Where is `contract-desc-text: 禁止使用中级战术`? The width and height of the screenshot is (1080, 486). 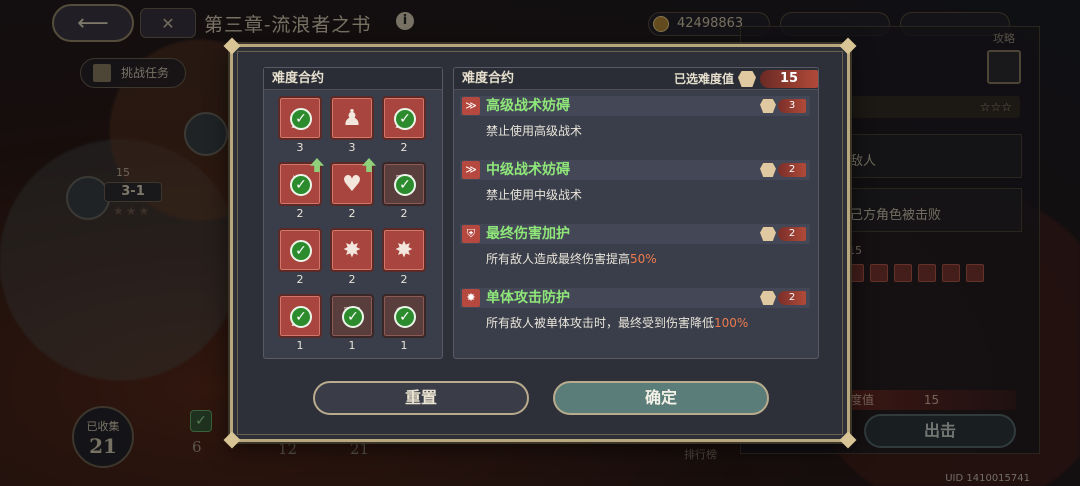
contract-desc-text: 禁止使用中级战术 is located at coordinates (534, 195).